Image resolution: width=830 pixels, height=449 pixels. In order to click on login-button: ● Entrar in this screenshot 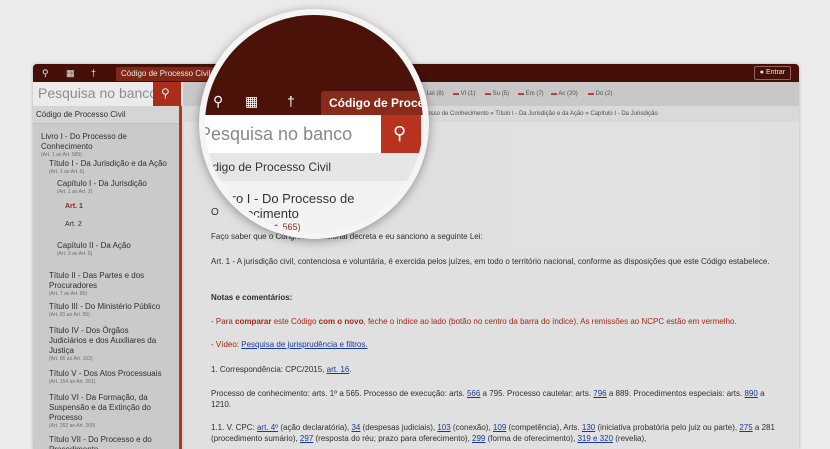, I will do `click(772, 73)`.